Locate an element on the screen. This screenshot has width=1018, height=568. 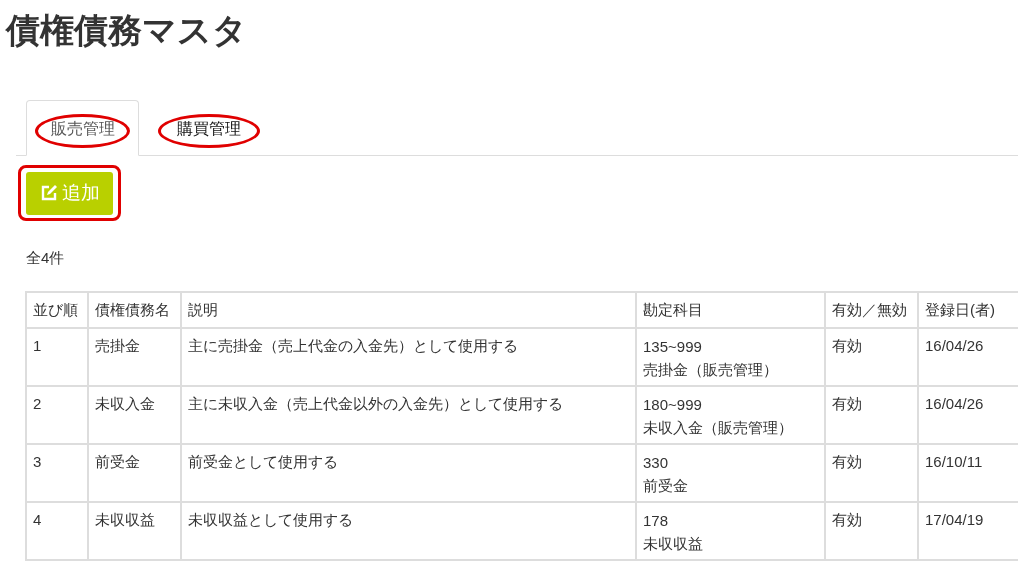
account-name: 未収収益 is located at coordinates (673, 544).